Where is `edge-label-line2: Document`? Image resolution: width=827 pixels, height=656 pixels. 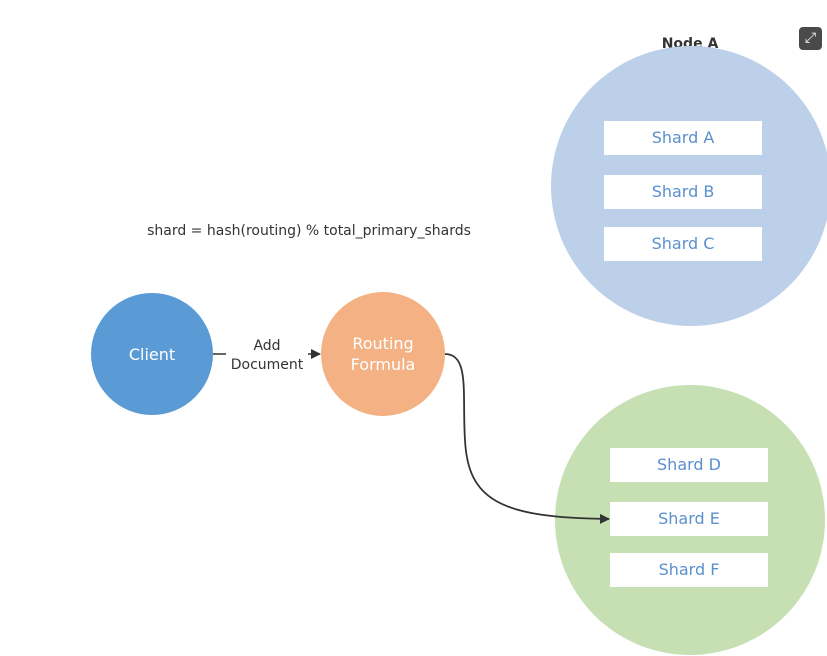
edge-label-line2: Document is located at coordinates (267, 365).